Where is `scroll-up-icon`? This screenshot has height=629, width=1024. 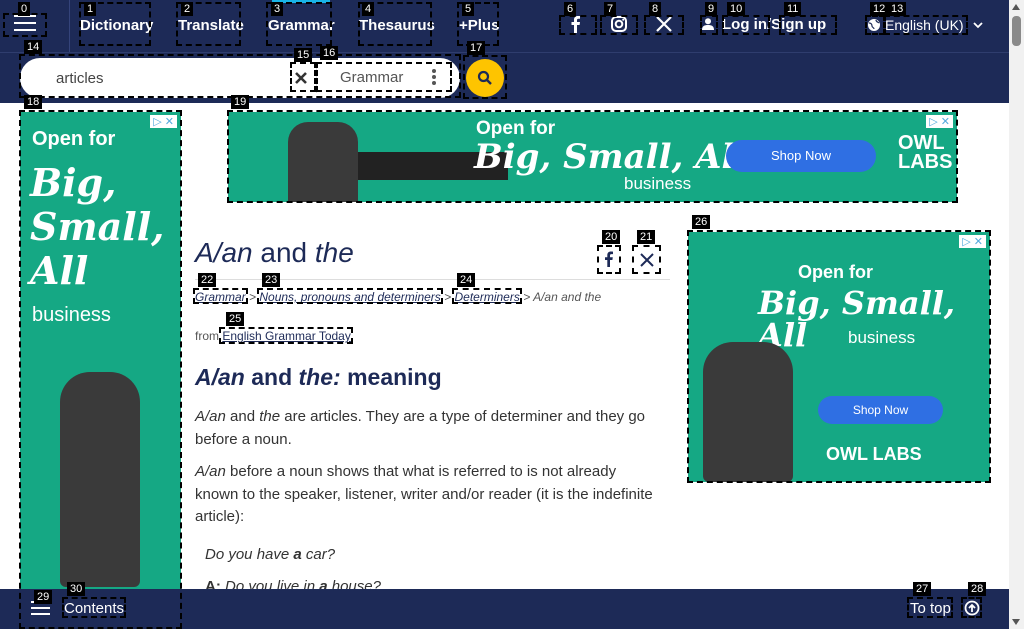 scroll-up-icon is located at coordinates (1016, 7).